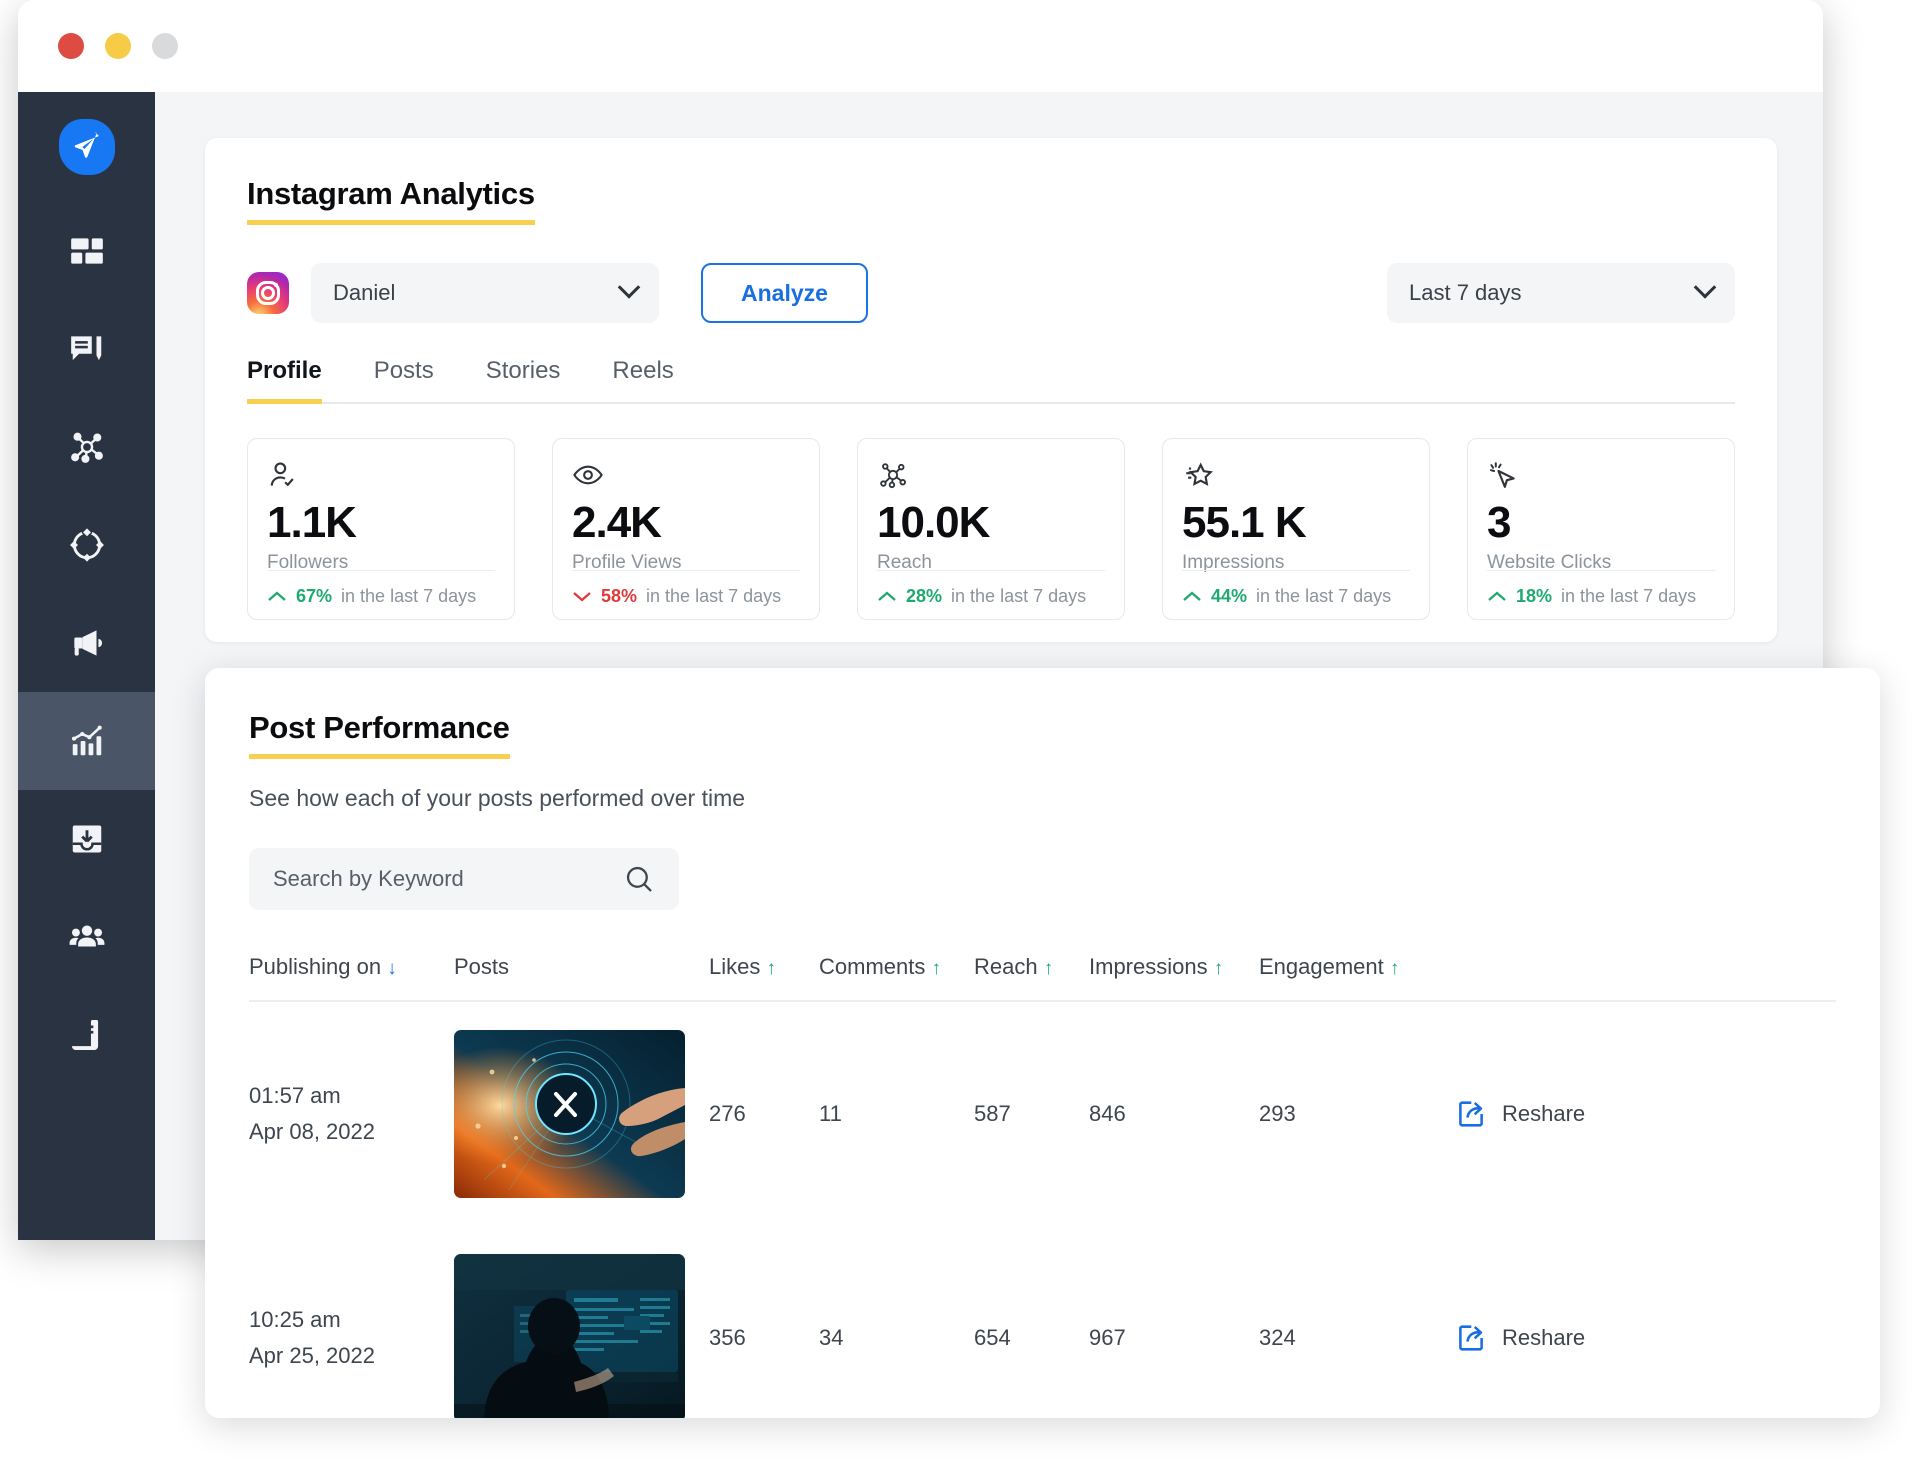  What do you see at coordinates (1561, 293) in the screenshot?
I see `date-range-select: Last 7 days` at bounding box center [1561, 293].